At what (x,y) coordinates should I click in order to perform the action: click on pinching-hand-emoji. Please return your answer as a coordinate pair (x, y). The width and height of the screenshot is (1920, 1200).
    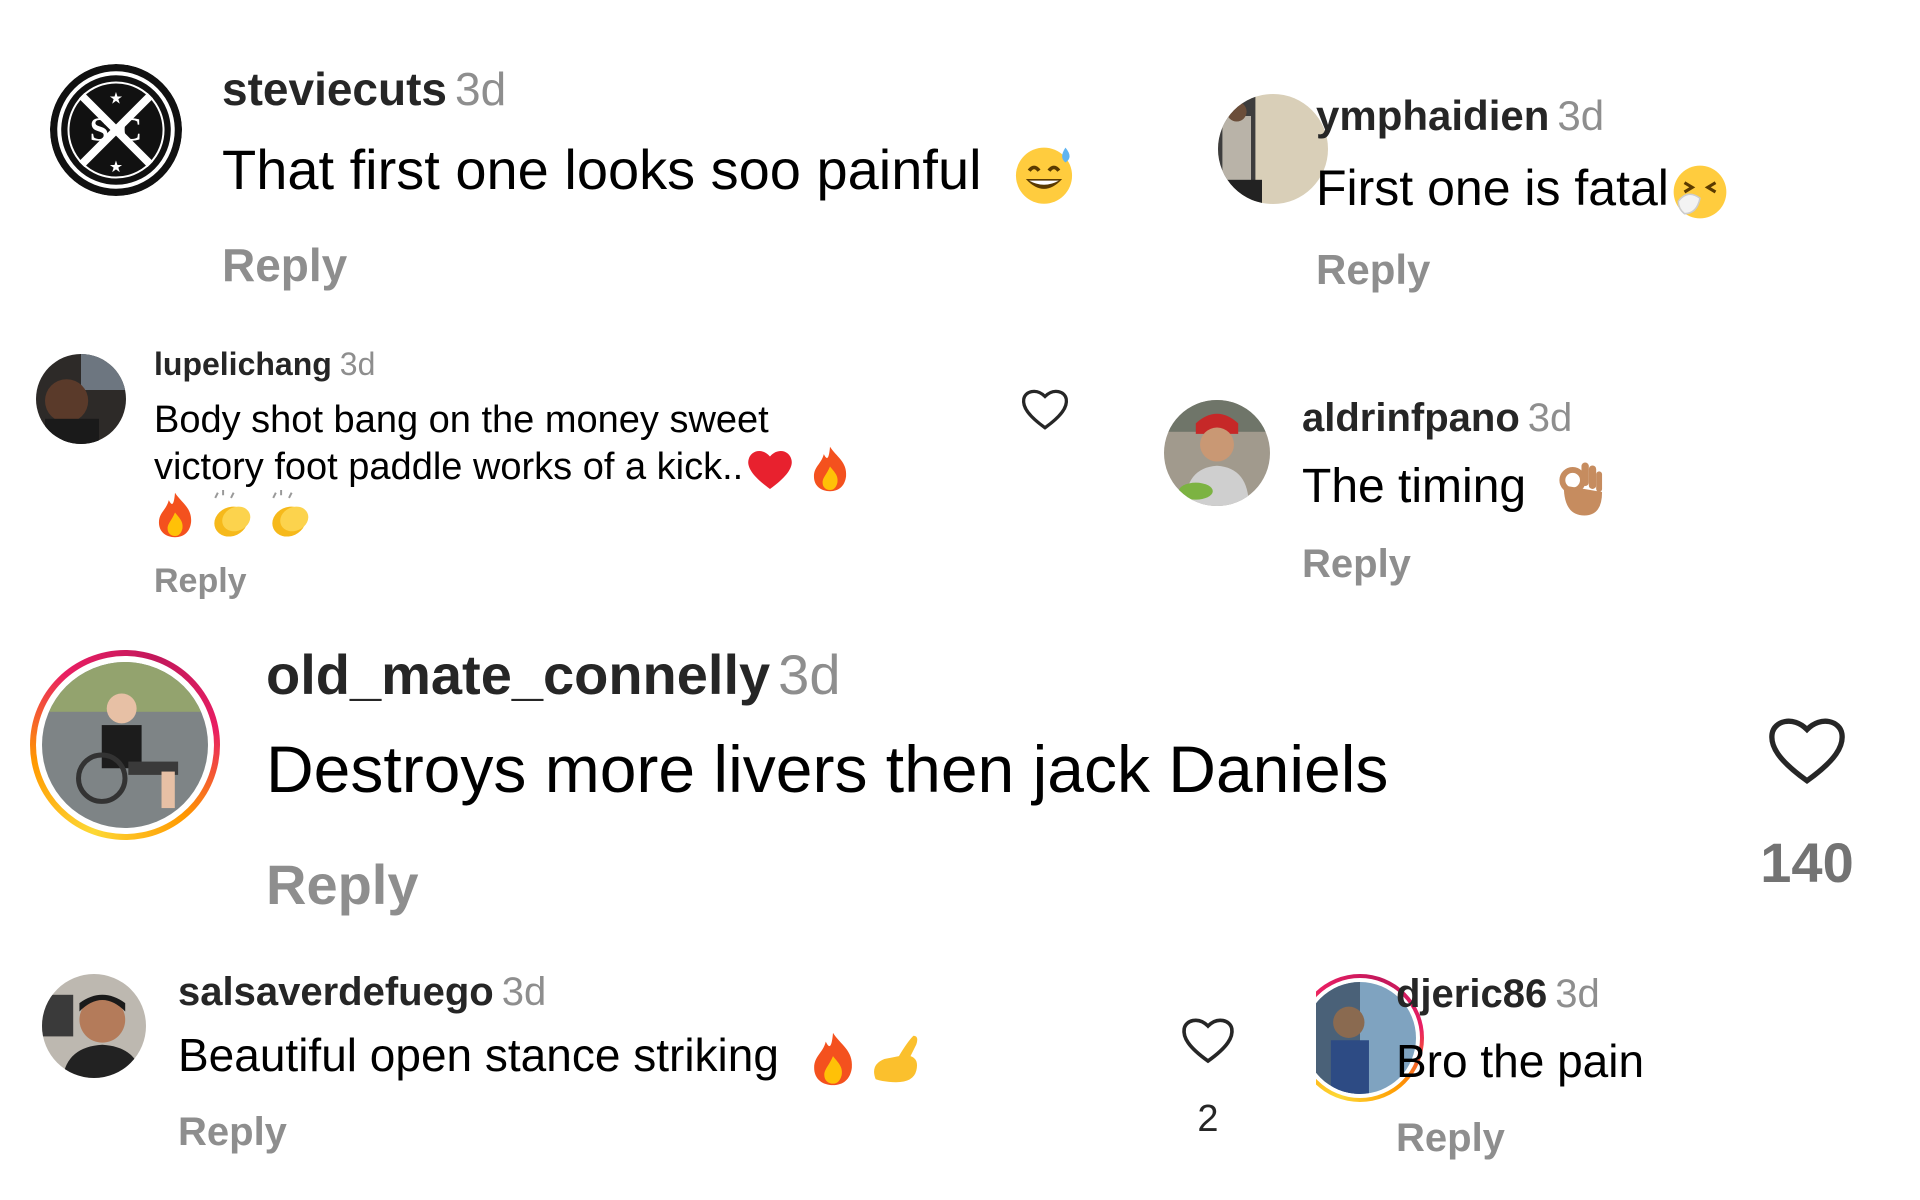
    Looking at the image, I should click on (896, 1059).